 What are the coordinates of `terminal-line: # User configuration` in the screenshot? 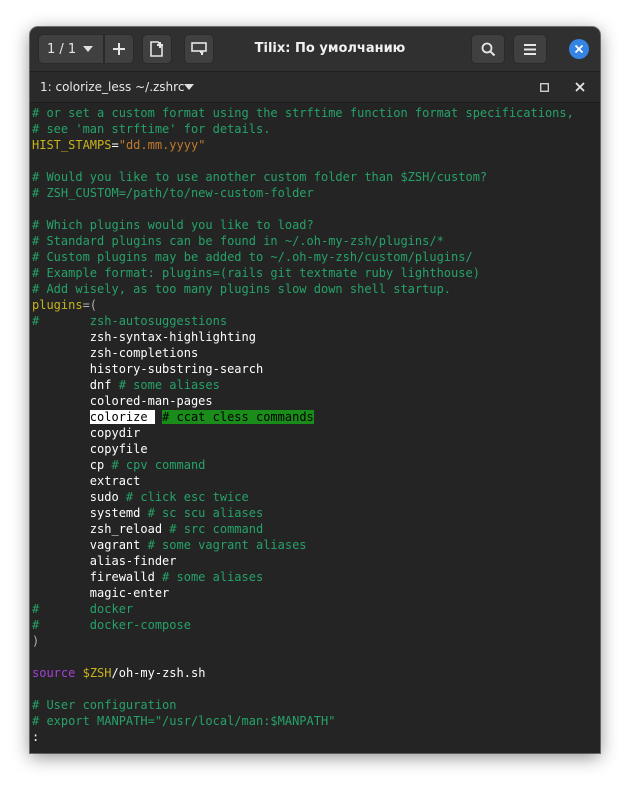 It's located at (303, 705).